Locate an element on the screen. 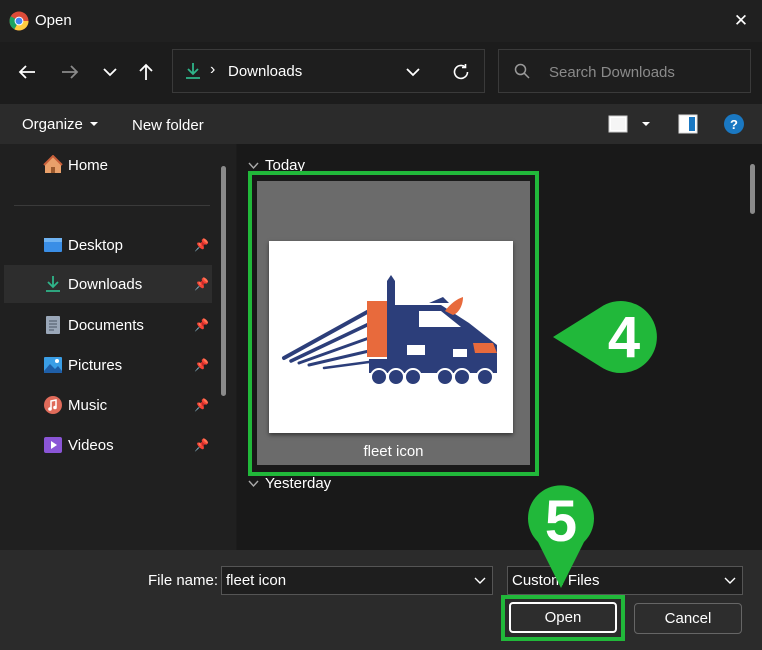 This screenshot has height=650, width=762. open-button: Open is located at coordinates (563, 617).